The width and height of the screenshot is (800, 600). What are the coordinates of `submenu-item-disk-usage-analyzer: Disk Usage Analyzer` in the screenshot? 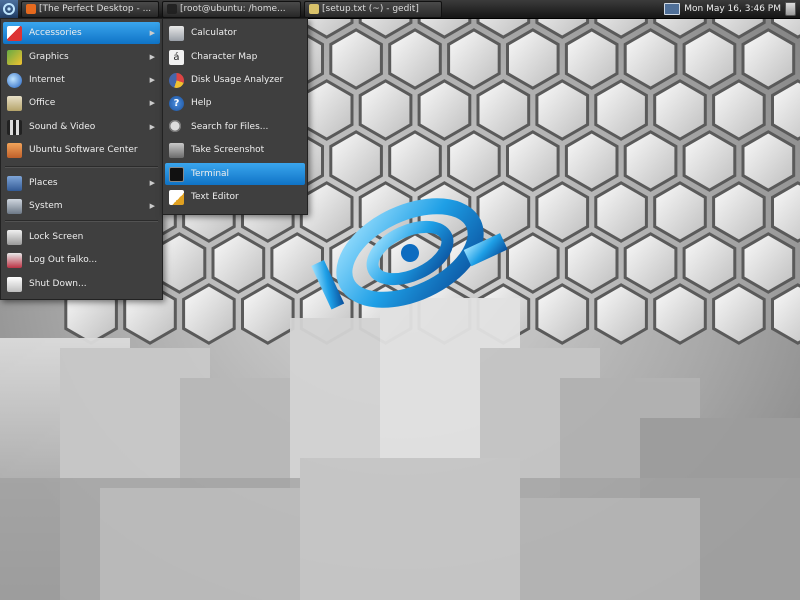 It's located at (235, 80).